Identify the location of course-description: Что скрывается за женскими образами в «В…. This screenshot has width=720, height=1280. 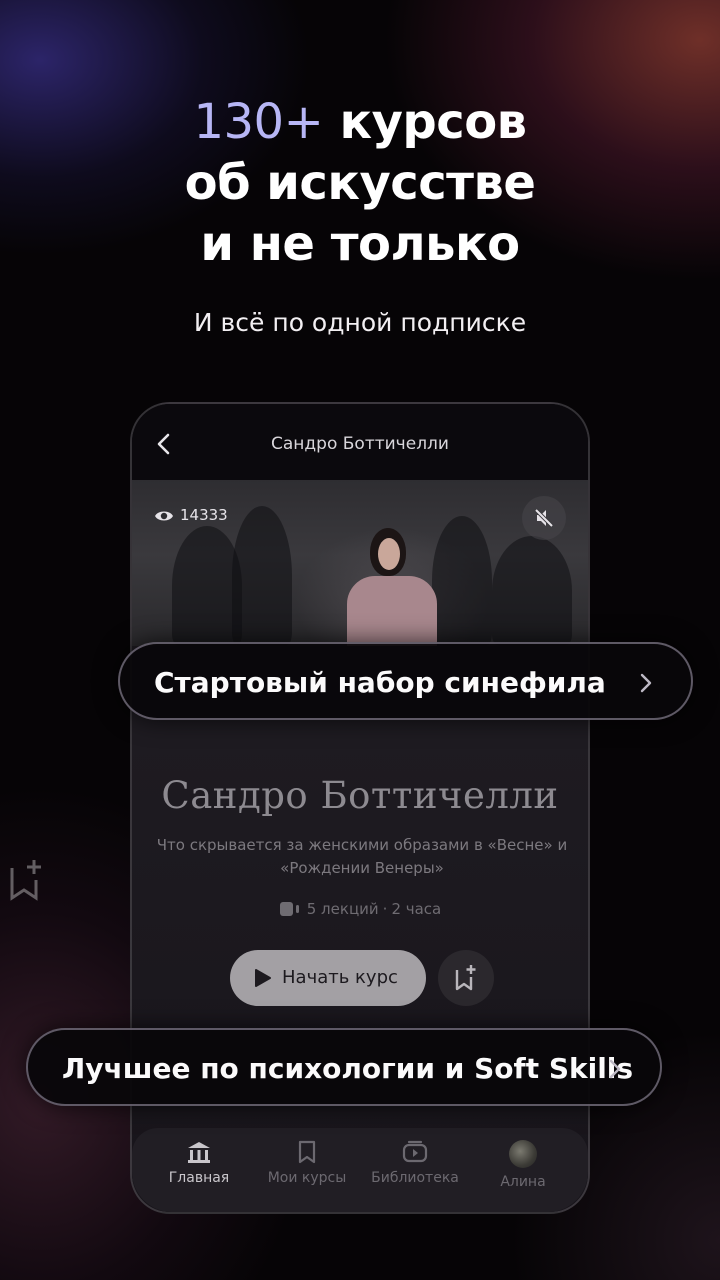
(362, 856).